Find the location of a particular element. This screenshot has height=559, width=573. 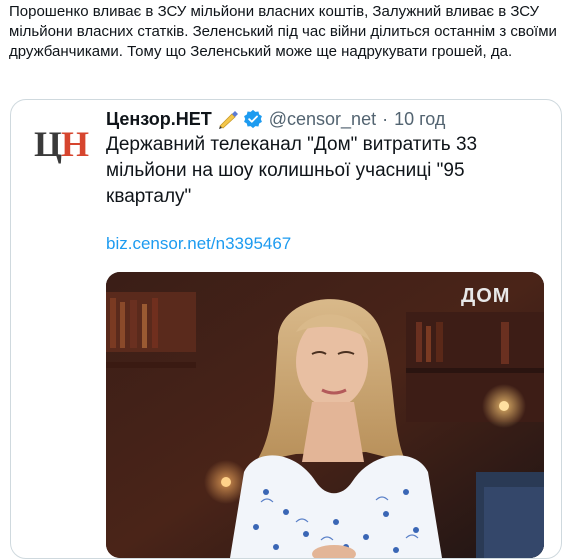

avatar: Ц Н is located at coordinates (61, 142).